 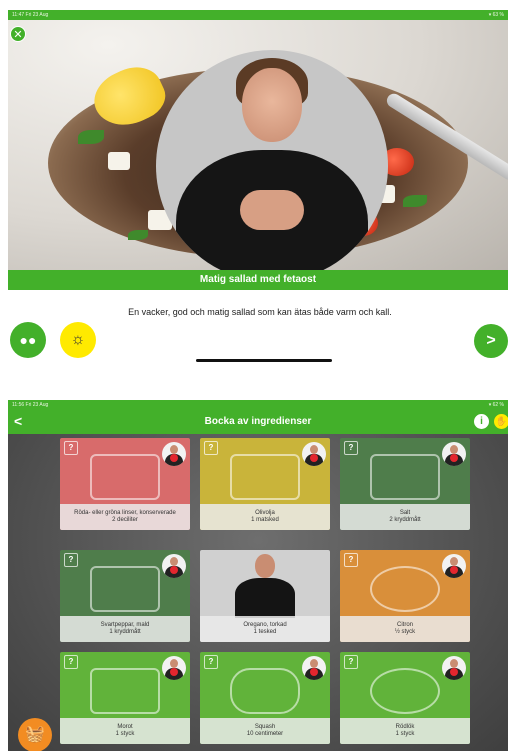 I want to click on ingredient-name: Rödlök, so click(x=405, y=727).